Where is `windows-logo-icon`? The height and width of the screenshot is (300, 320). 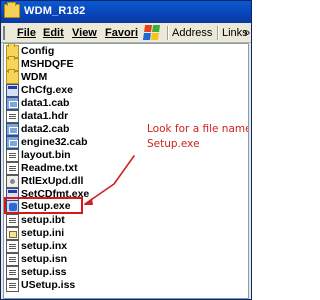 windows-logo-icon is located at coordinates (152, 32).